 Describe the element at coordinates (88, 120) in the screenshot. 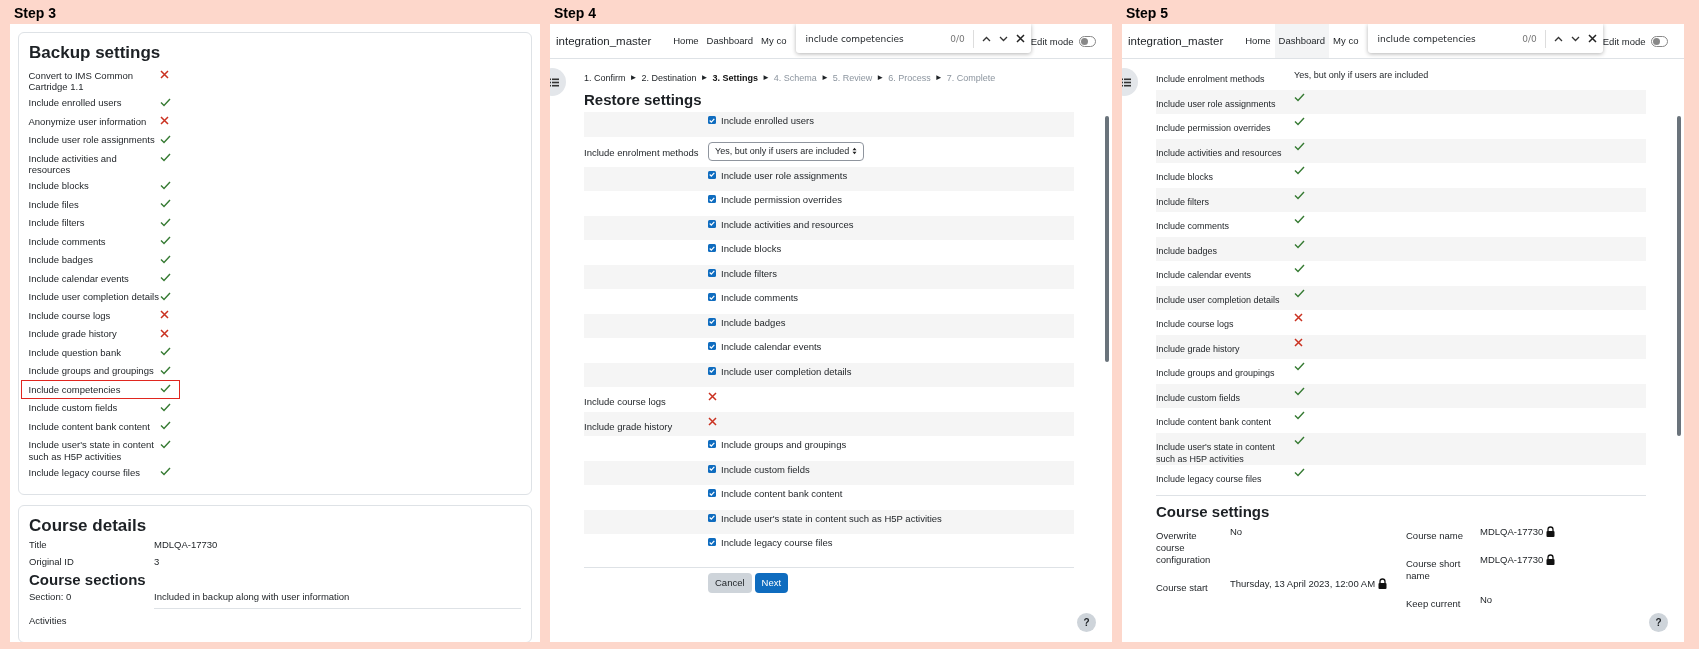

I see `setting-label: Anonymize user information` at that location.